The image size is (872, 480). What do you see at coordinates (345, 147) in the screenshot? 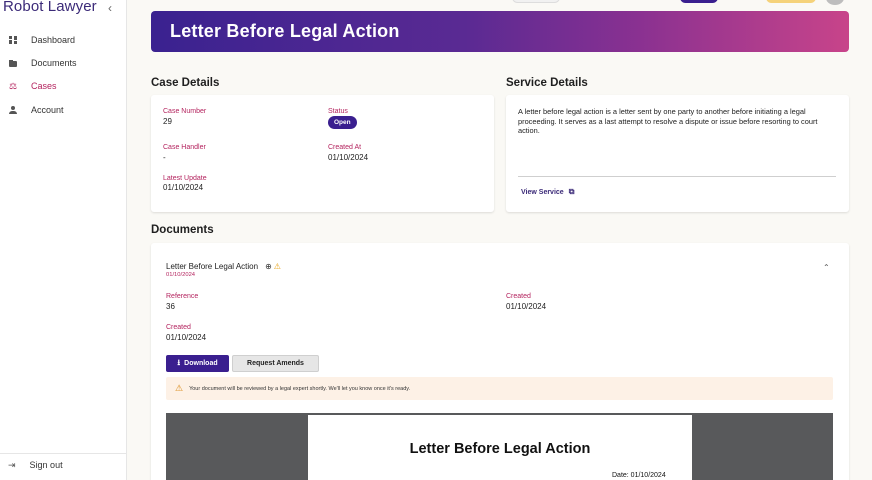
I see `created-at-label: Created At` at bounding box center [345, 147].